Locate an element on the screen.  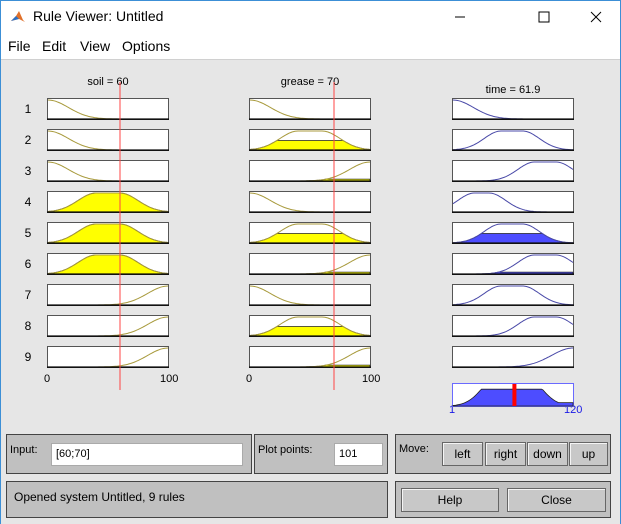
move-up-button: up is located at coordinates (588, 454).